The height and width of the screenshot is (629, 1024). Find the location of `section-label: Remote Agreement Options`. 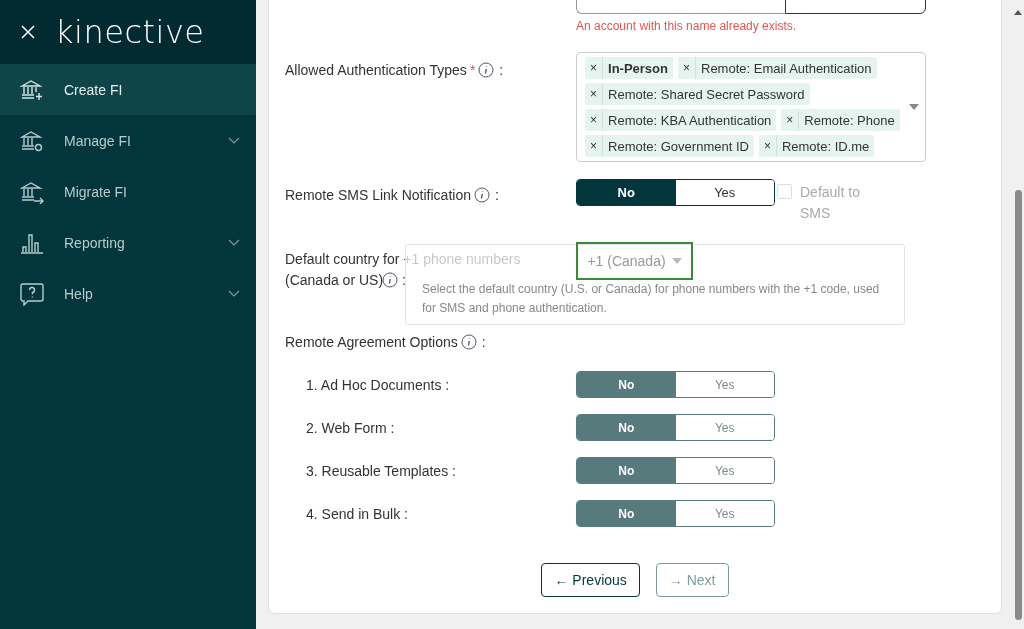

section-label: Remote Agreement Options is located at coordinates (371, 342).